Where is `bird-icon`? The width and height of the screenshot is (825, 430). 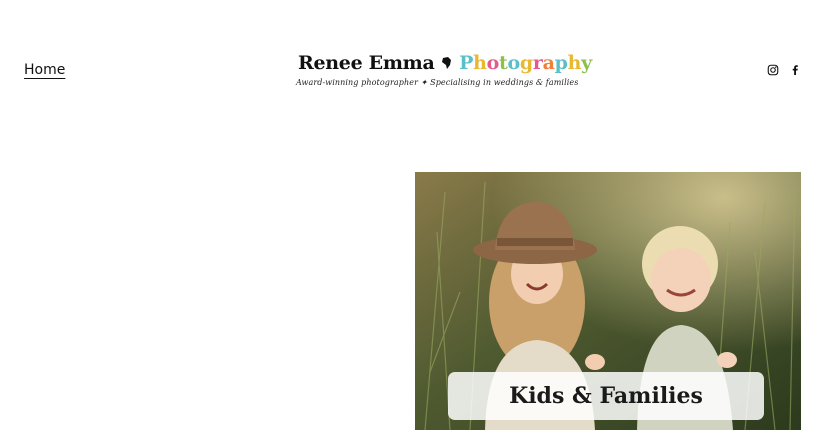
bird-icon is located at coordinates (446, 63).